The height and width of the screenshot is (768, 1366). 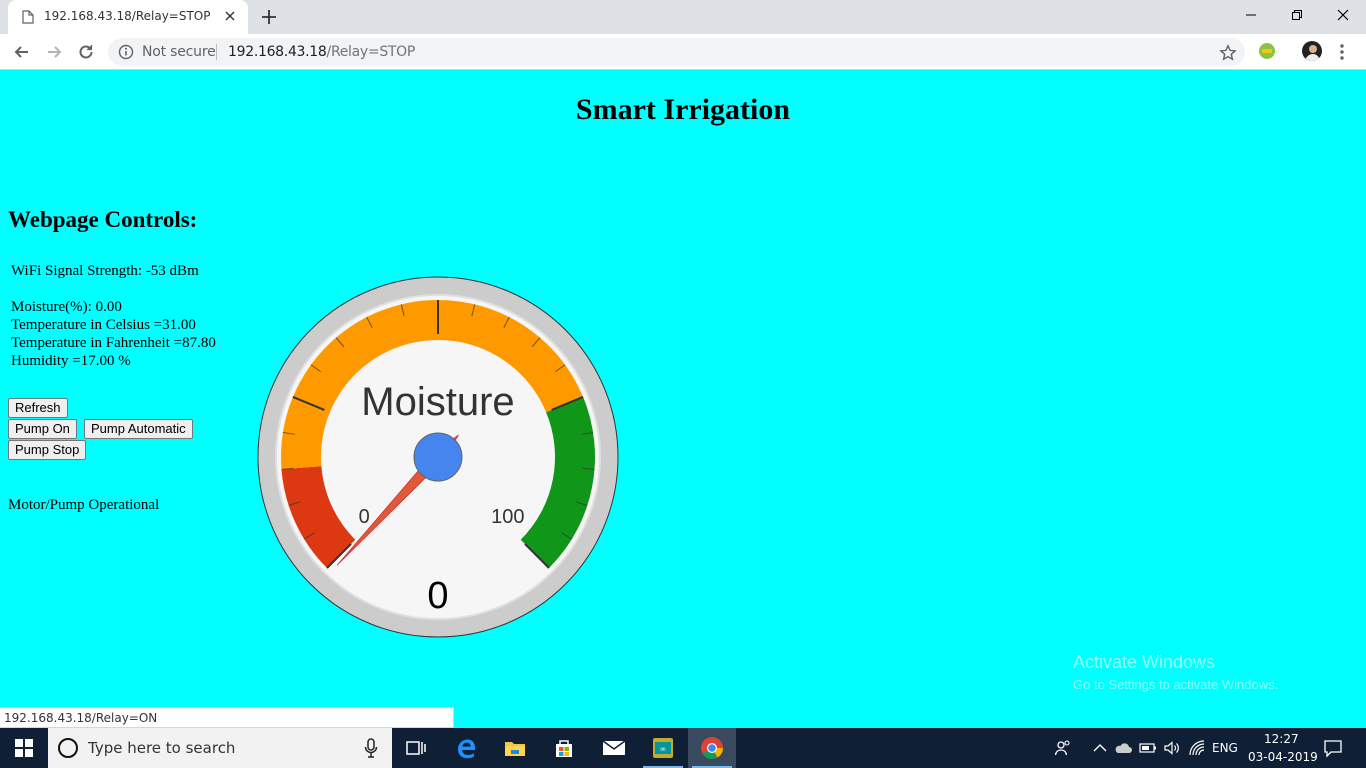 I want to click on gauge-min-label: 0, so click(x=364, y=517).